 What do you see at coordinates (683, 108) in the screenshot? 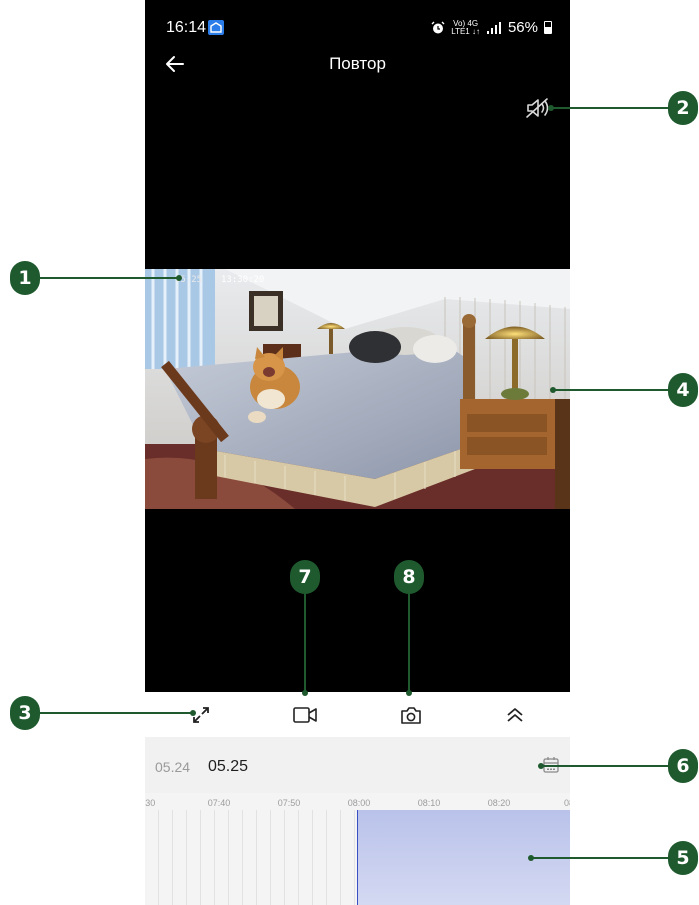
I see `callout-2: 2` at bounding box center [683, 108].